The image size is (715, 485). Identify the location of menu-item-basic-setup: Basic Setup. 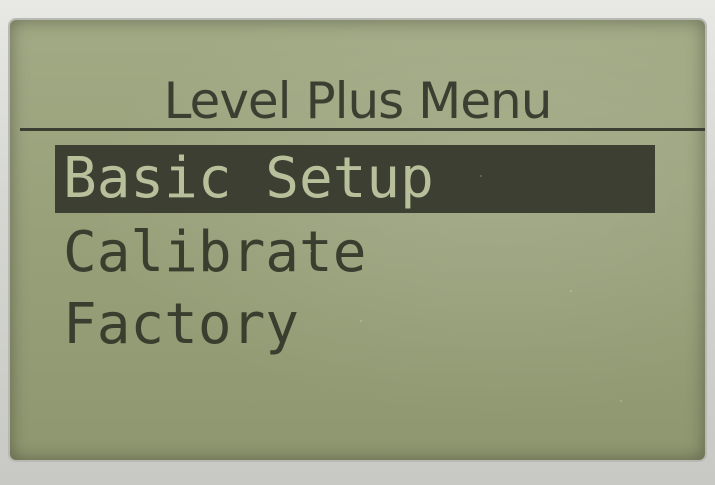
(355, 179).